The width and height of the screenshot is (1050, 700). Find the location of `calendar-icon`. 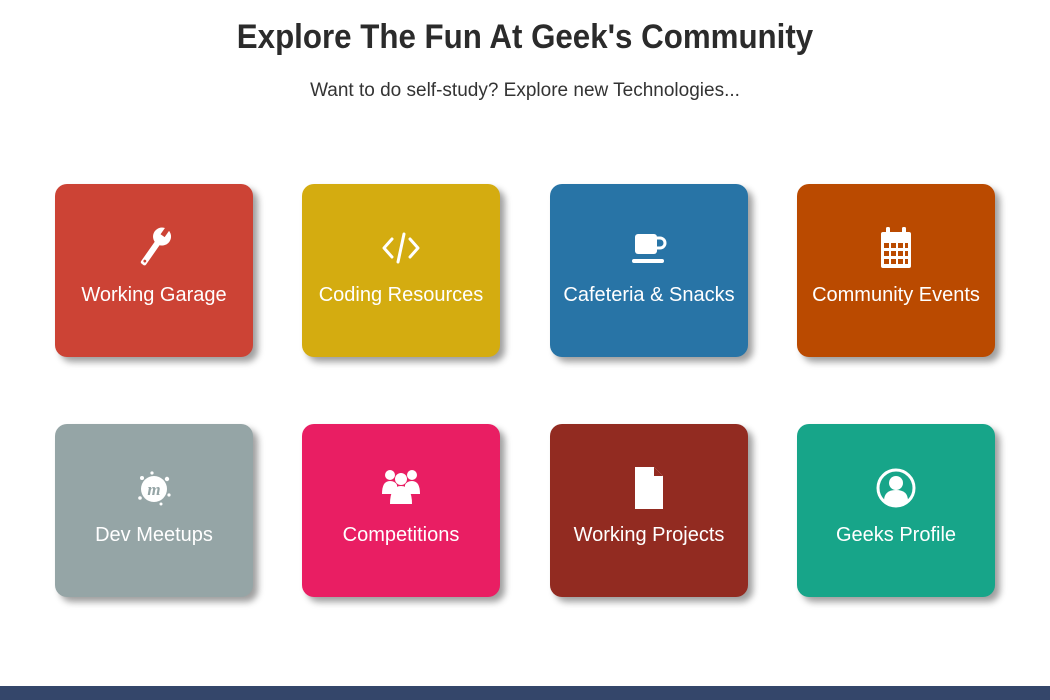

calendar-icon is located at coordinates (896, 248).